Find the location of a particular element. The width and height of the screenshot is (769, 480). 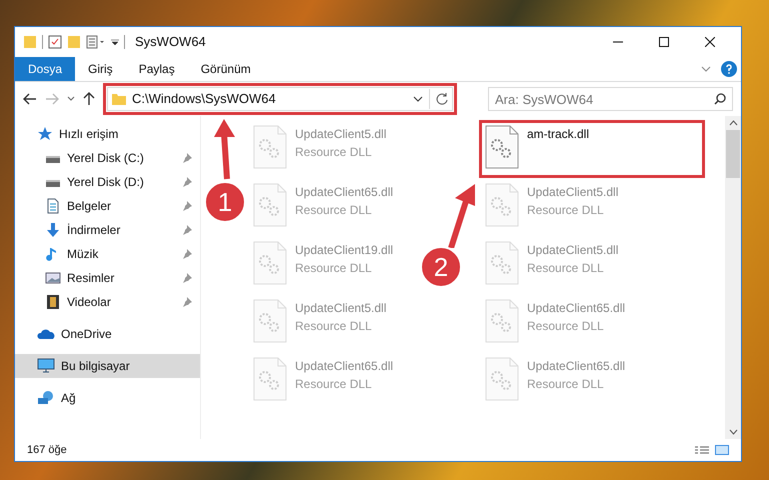

refresh-icon is located at coordinates (442, 99).